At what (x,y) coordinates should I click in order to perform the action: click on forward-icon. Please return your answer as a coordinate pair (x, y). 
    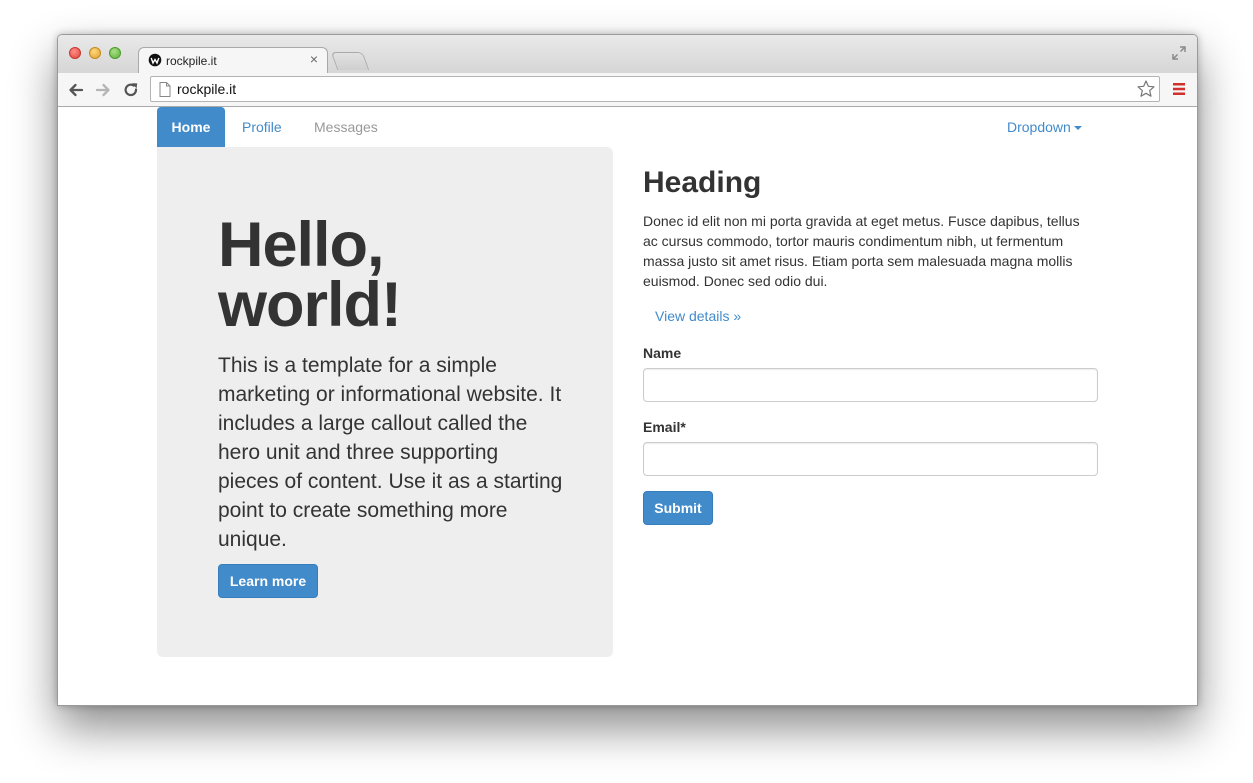
    Looking at the image, I should click on (103, 90).